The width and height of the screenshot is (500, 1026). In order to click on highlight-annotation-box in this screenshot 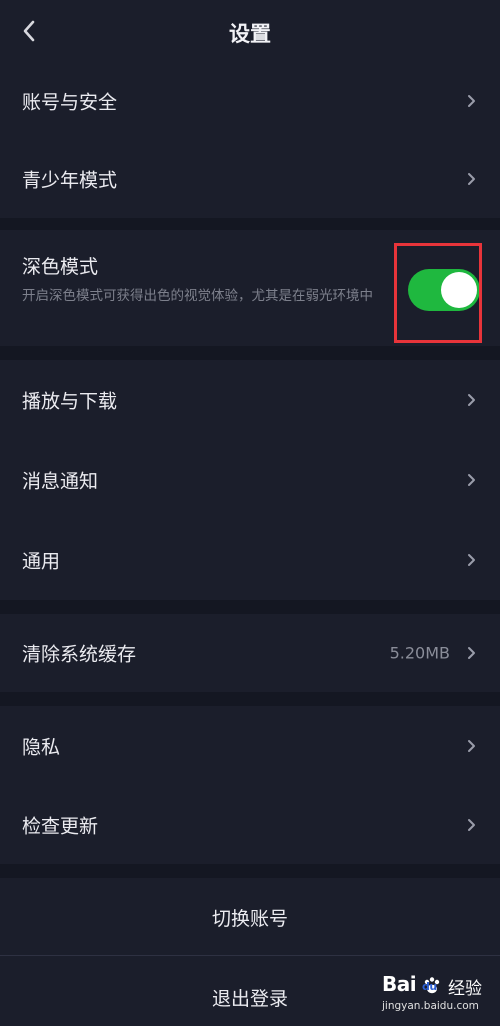, I will do `click(438, 293)`.